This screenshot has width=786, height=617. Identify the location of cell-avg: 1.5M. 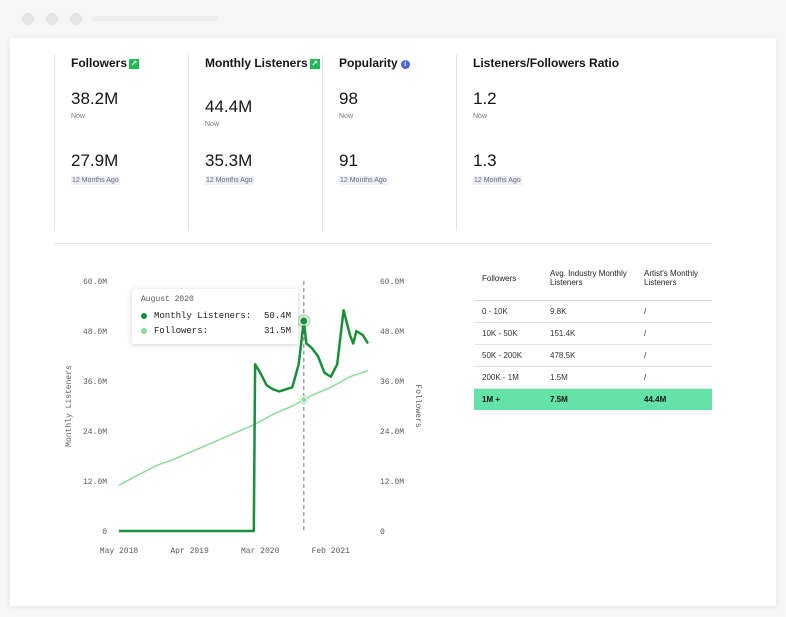
(559, 377).